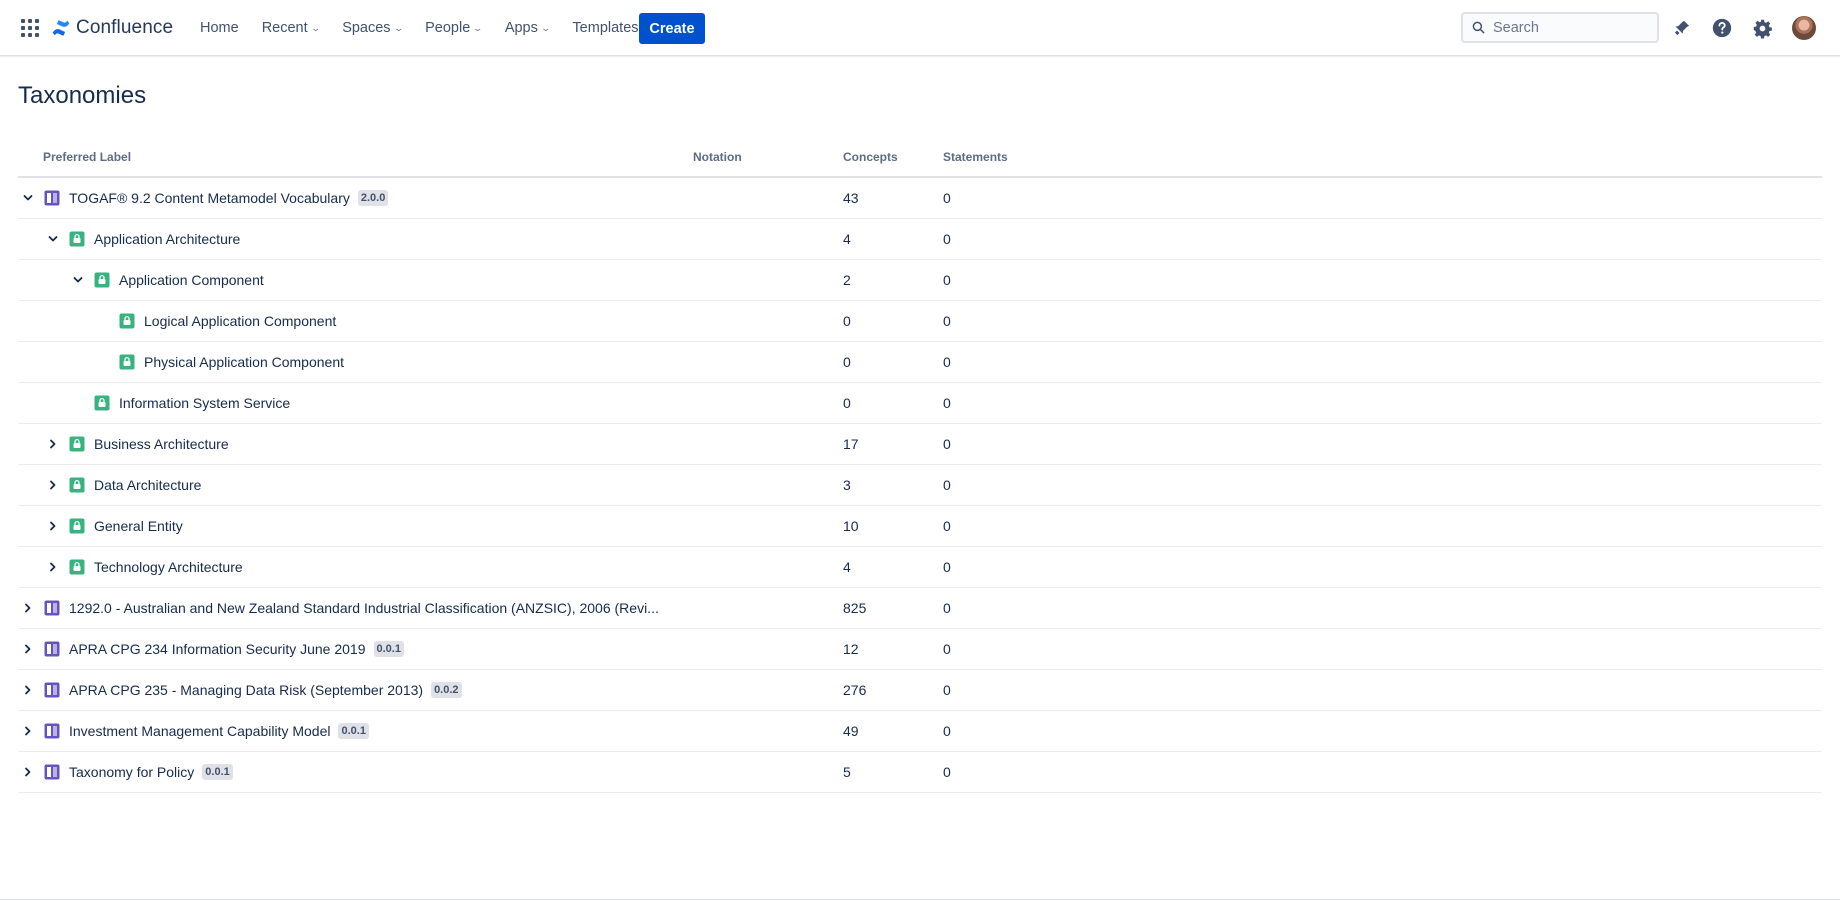  Describe the element at coordinates (920, 280) in the screenshot. I see `table-row: Application Component 2 0` at that location.